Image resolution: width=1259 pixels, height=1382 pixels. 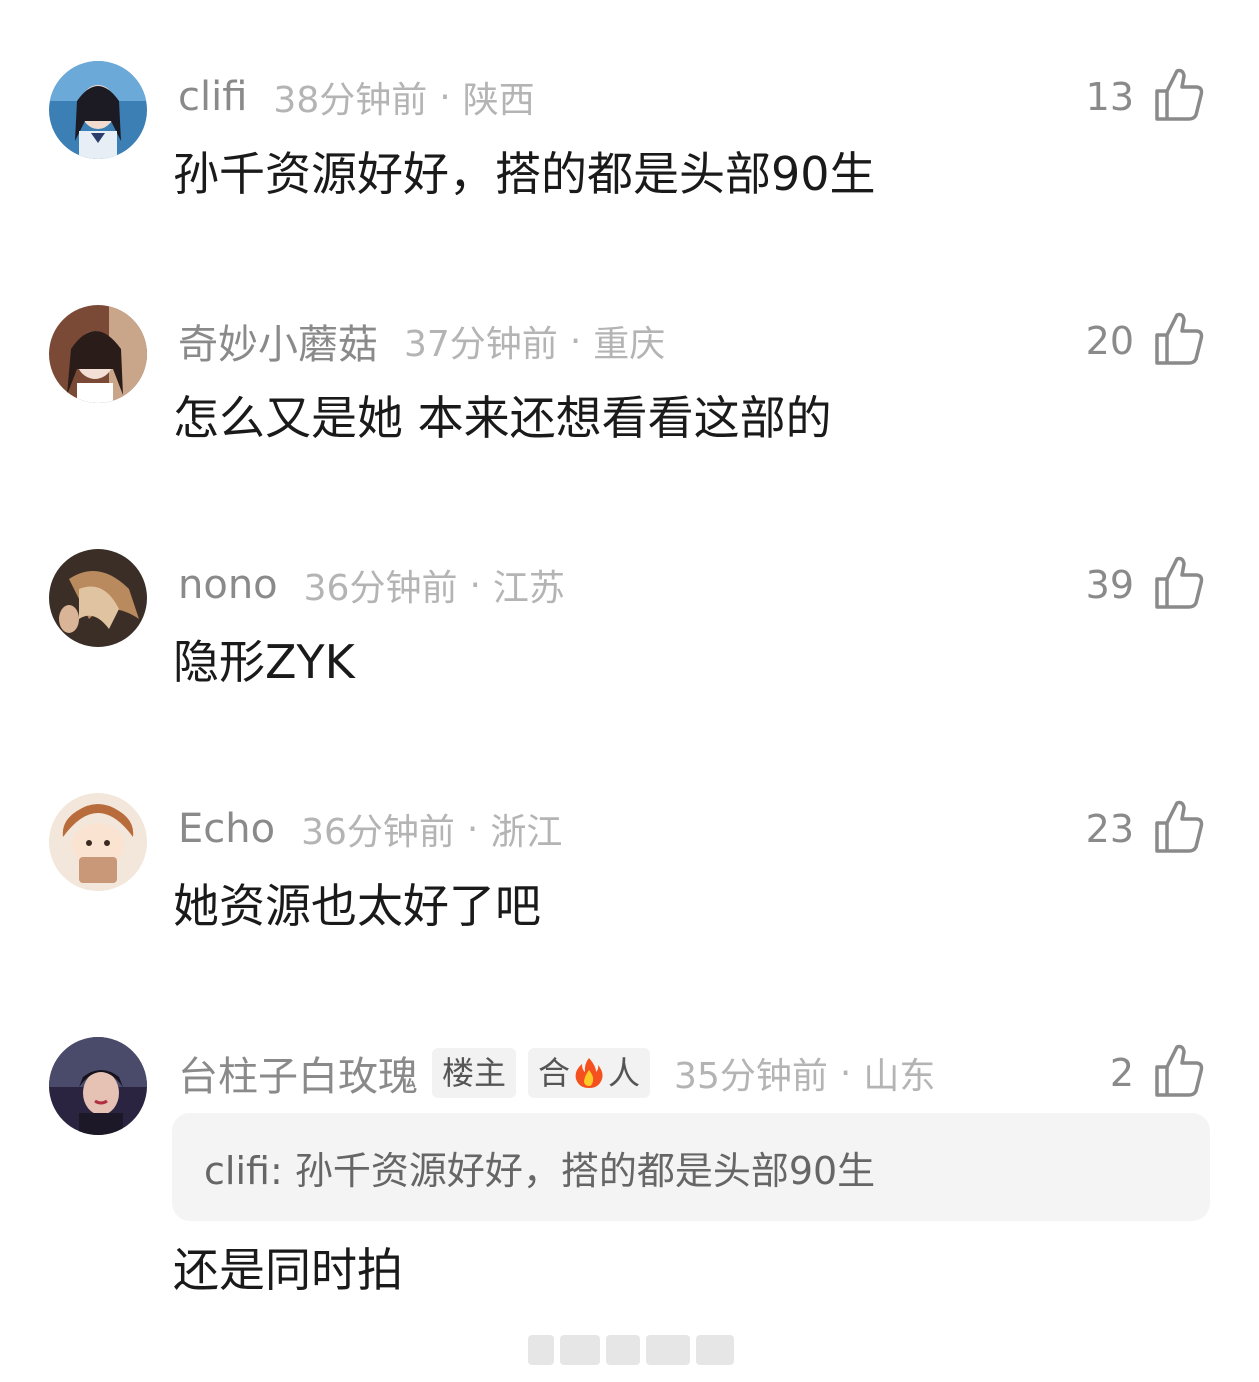 I want to click on comment-text: 隐形ZYK, so click(x=264, y=662).